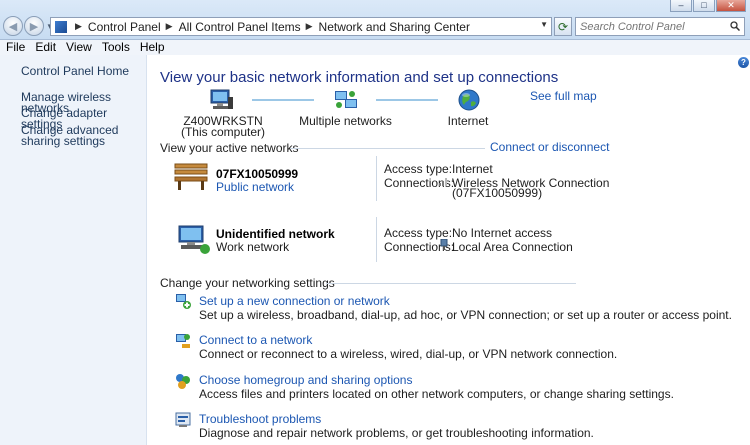  Describe the element at coordinates (229, 148) in the screenshot. I see `active-networks-label: View your active networks` at that location.